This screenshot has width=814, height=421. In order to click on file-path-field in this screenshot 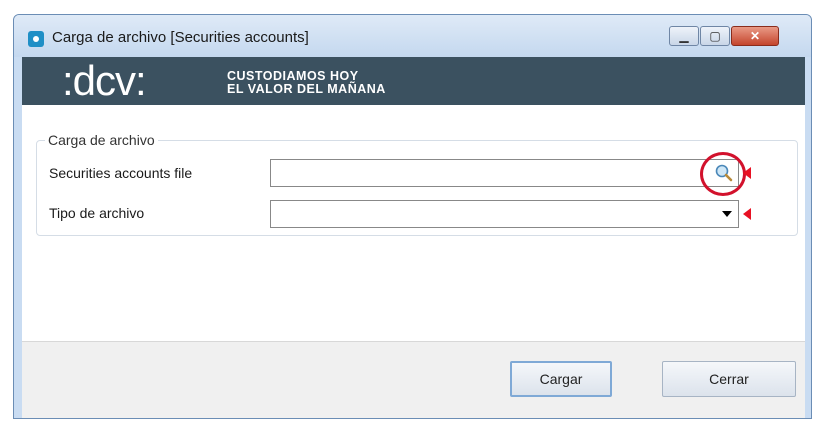, I will do `click(504, 173)`.